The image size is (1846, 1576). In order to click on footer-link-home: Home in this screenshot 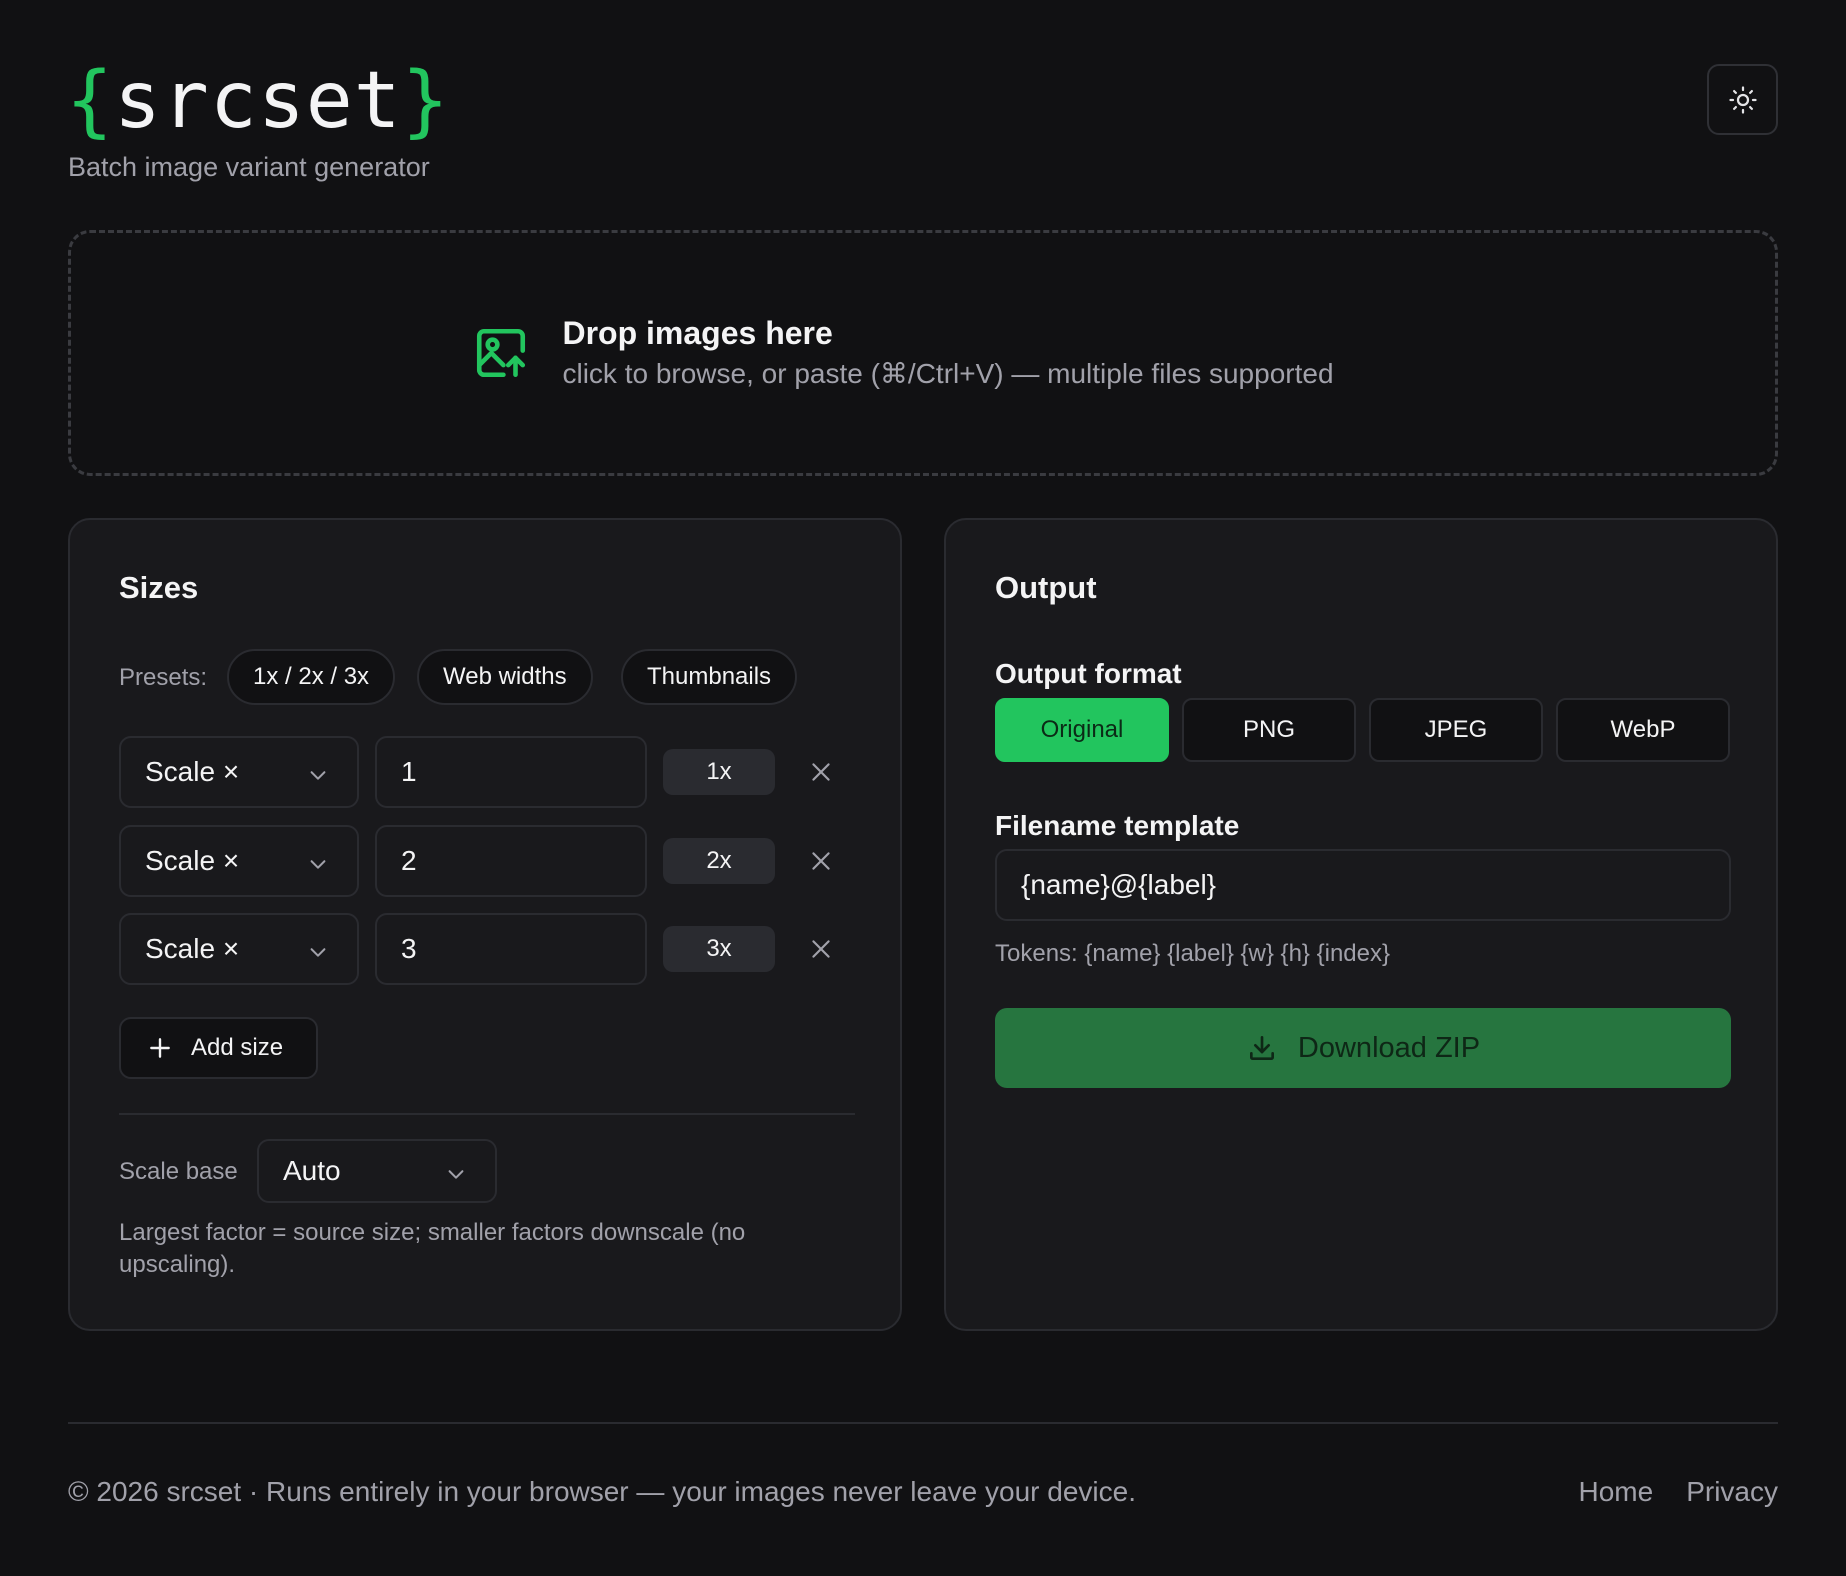, I will do `click(1616, 1492)`.